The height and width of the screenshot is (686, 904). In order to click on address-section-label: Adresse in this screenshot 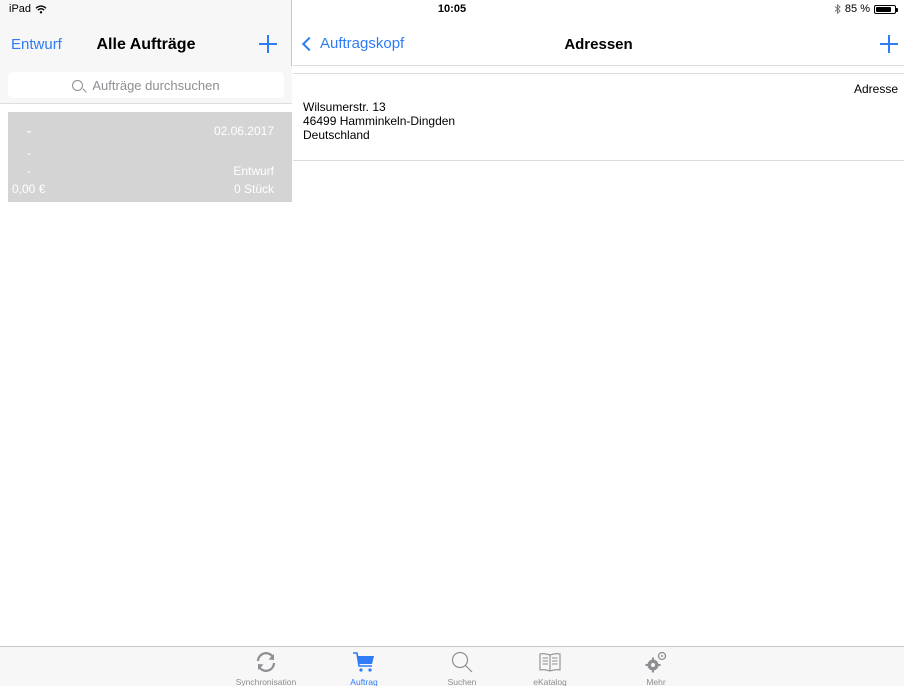, I will do `click(875, 89)`.